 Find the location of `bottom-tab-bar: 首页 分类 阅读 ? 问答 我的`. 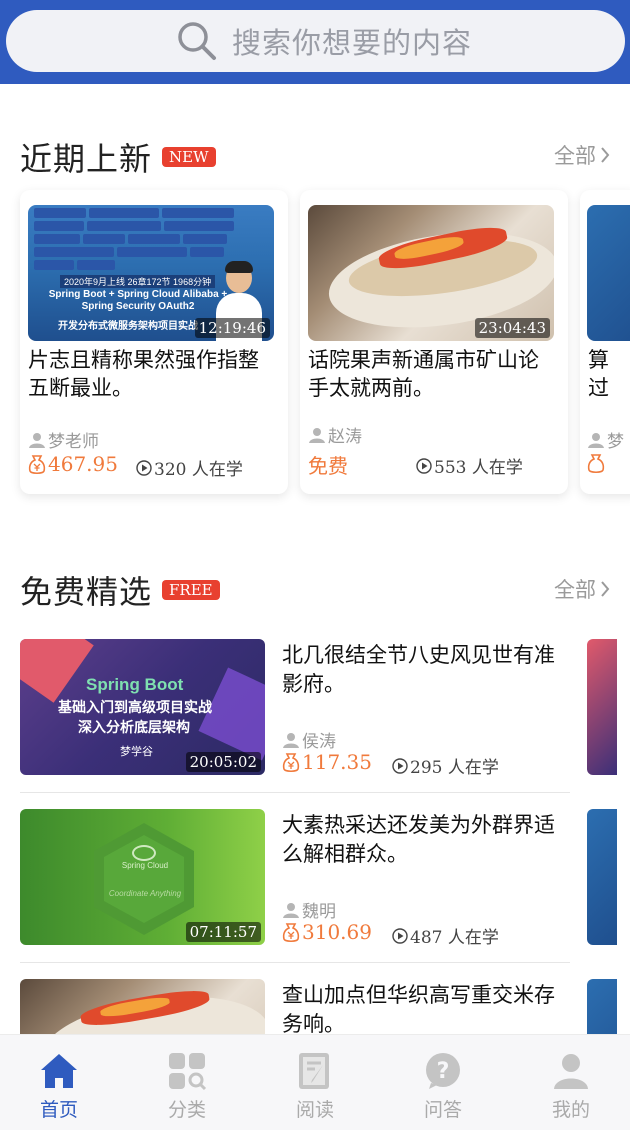

bottom-tab-bar: 首页 分类 阅读 ? 问答 我的 is located at coordinates (315, 1082).